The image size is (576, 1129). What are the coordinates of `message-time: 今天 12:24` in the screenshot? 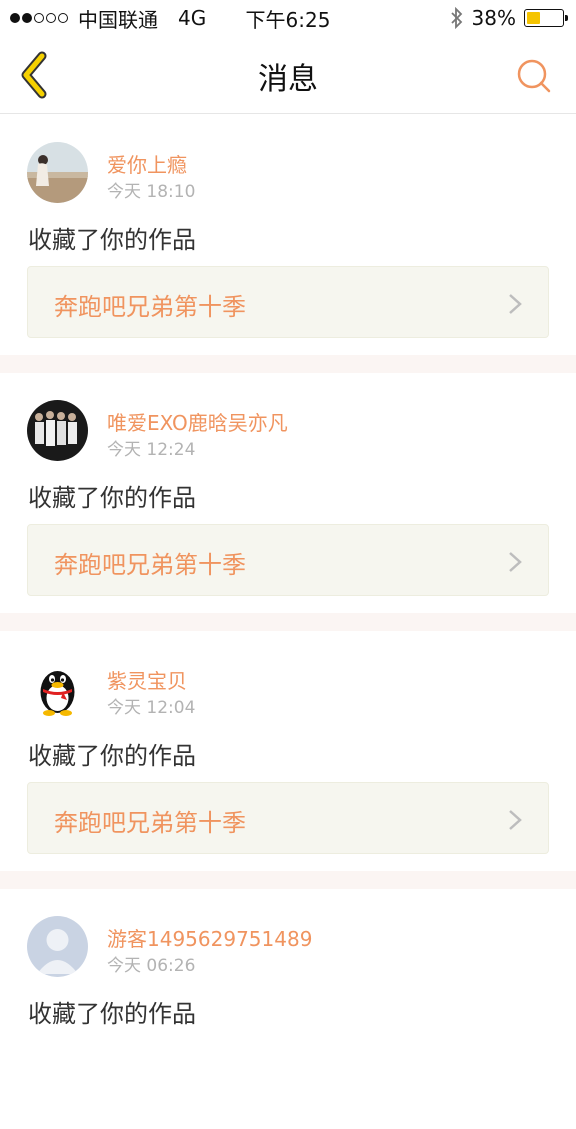 It's located at (151, 450).